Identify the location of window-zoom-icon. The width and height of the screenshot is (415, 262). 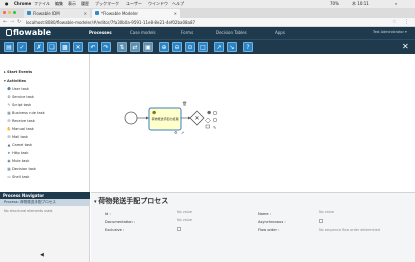
(14, 12).